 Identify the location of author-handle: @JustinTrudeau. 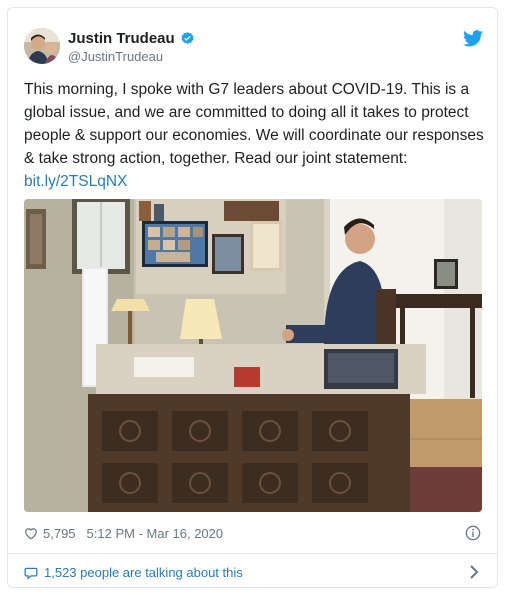
(115, 56).